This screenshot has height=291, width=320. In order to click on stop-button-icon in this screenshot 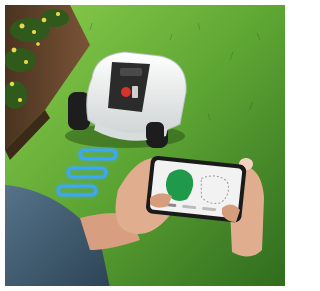, I will do `click(126, 92)`.